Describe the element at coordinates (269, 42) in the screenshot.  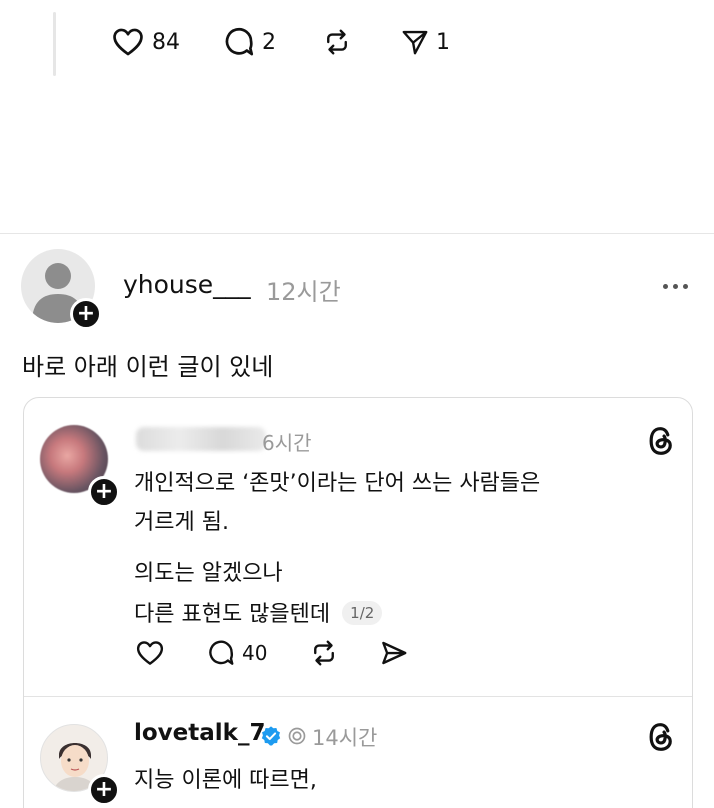
I see `reply-count: 2` at that location.